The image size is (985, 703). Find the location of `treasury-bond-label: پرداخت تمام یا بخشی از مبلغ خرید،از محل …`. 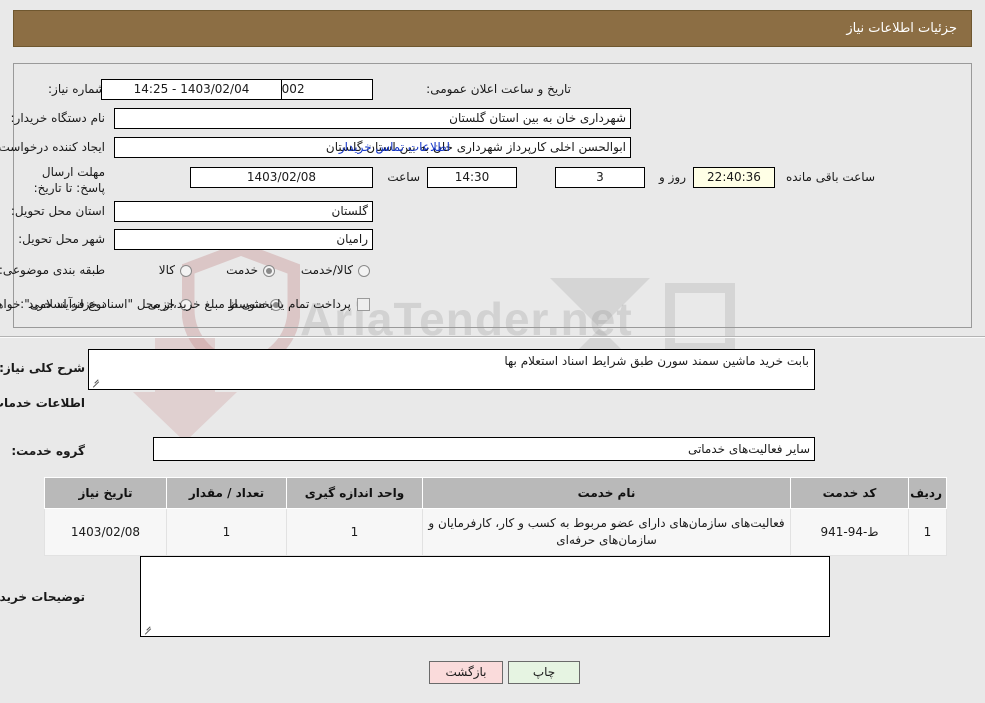

treasury-bond-label: پرداخت تمام یا بخشی از مبلغ خرید،از محل … is located at coordinates (175, 304).